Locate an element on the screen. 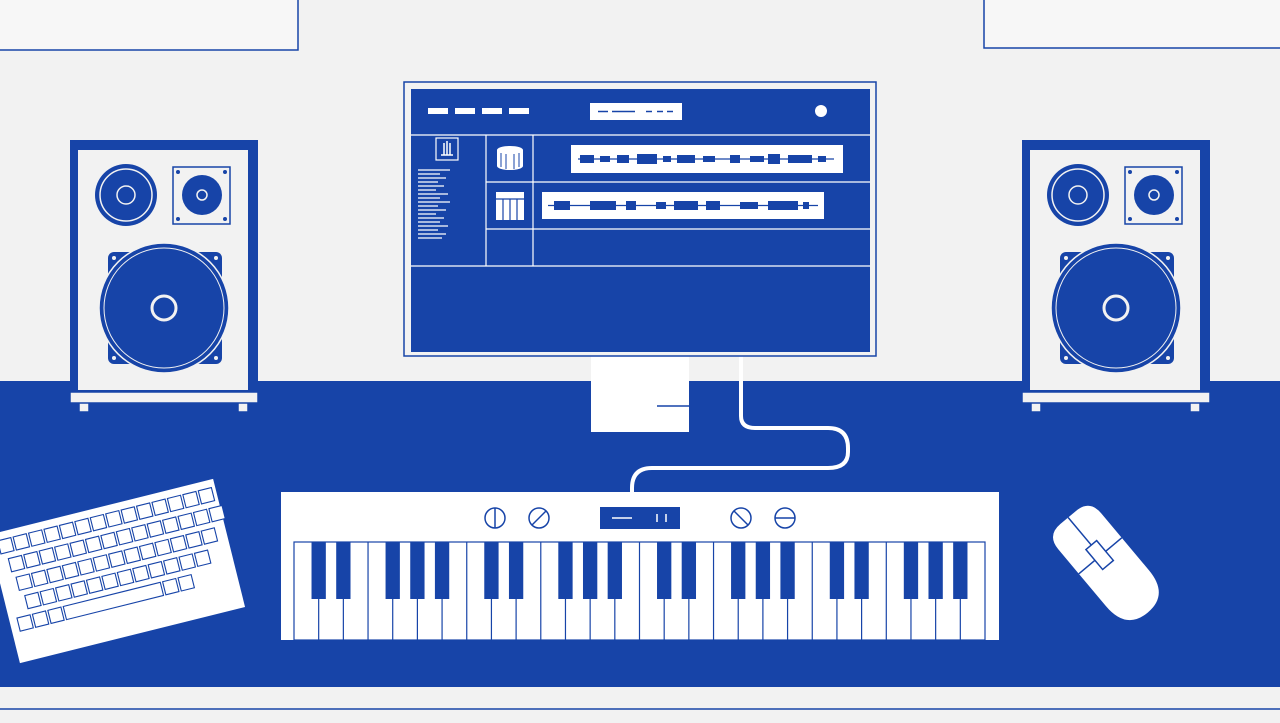 The width and height of the screenshot is (1280, 723). floor is located at coordinates (640, 705).